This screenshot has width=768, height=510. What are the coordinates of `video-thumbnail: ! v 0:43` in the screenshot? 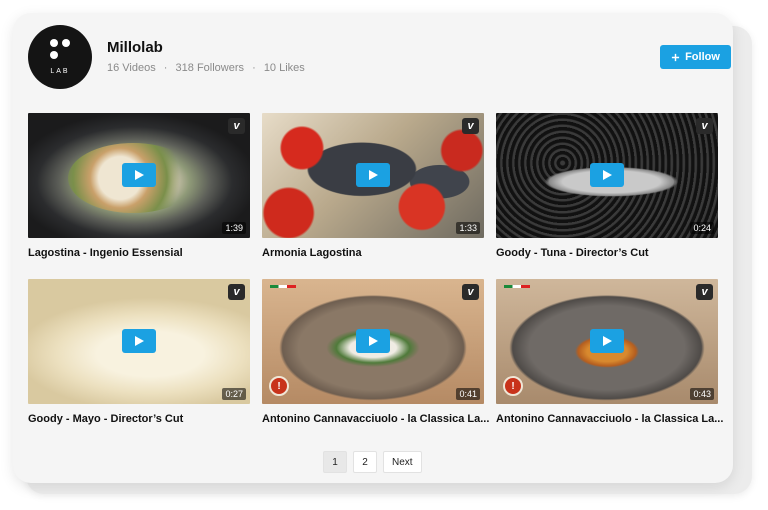 It's located at (607, 341).